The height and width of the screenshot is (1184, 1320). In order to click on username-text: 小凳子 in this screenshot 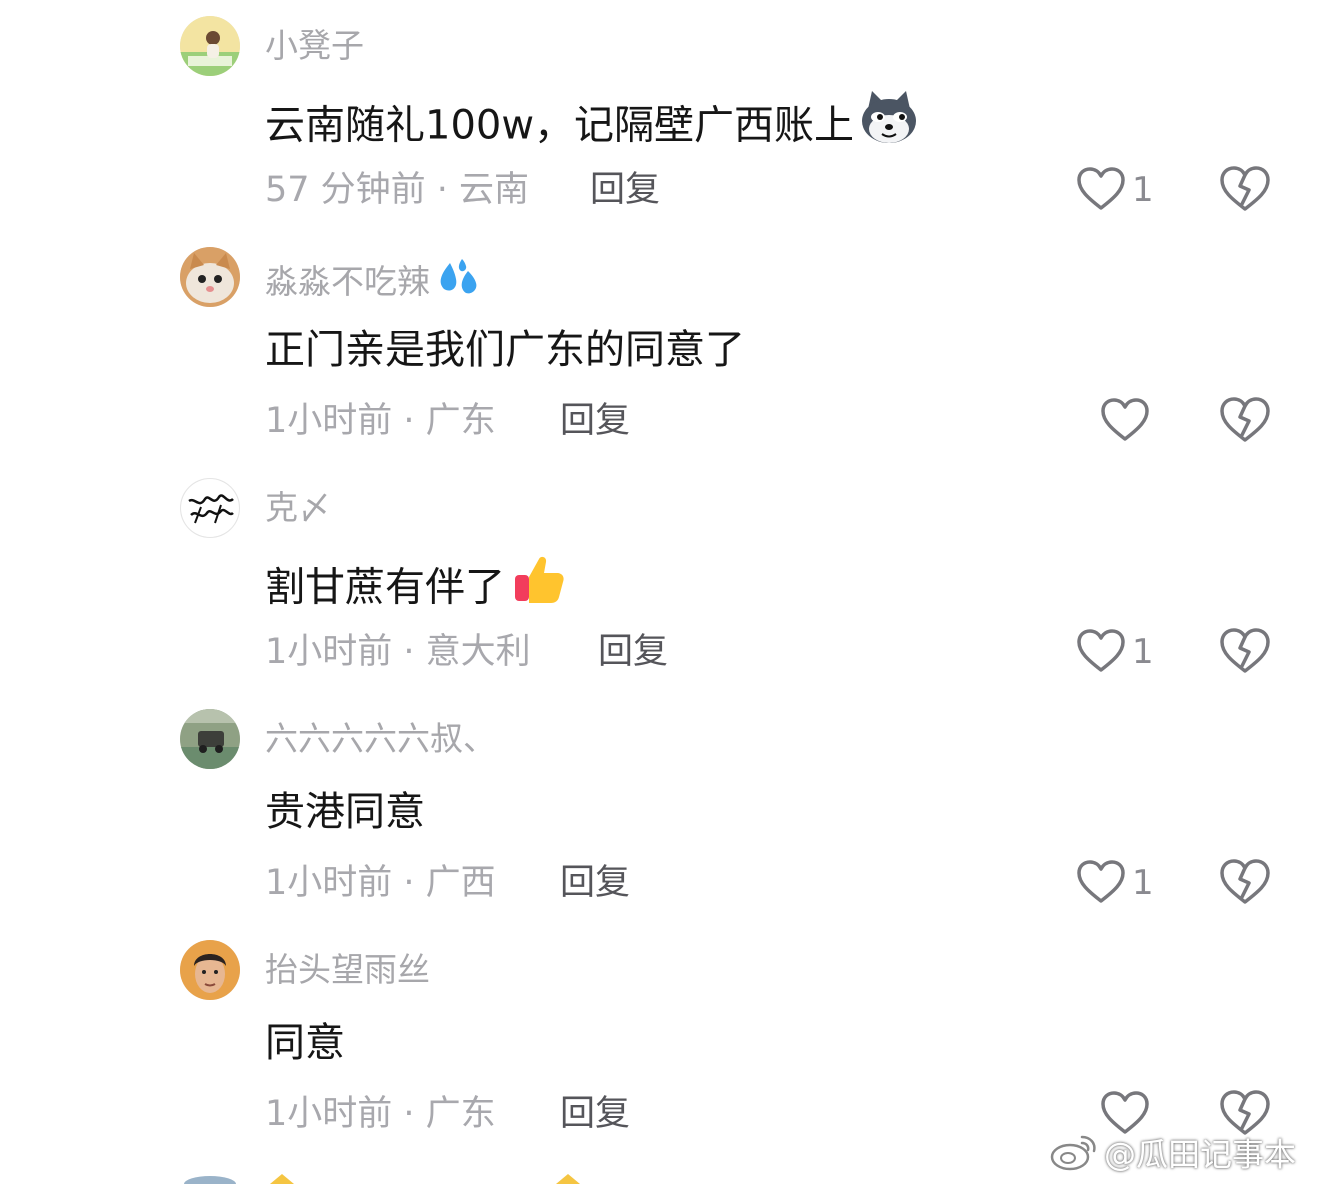, I will do `click(314, 45)`.